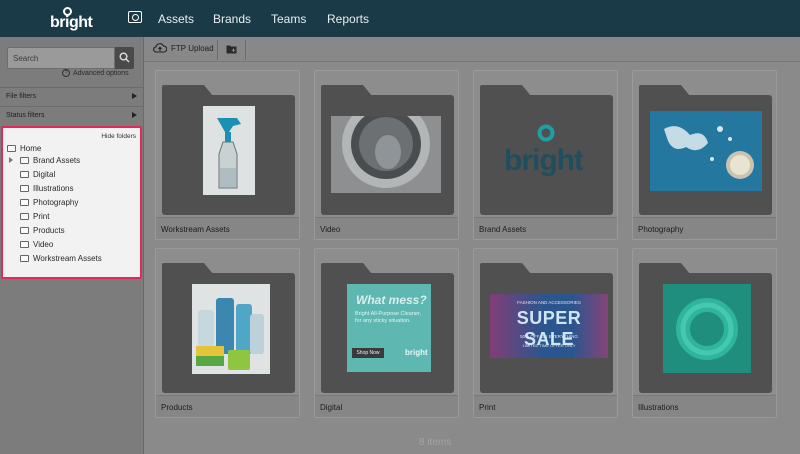 The height and width of the screenshot is (454, 800). I want to click on tree-item-home: Home, so click(24, 148).